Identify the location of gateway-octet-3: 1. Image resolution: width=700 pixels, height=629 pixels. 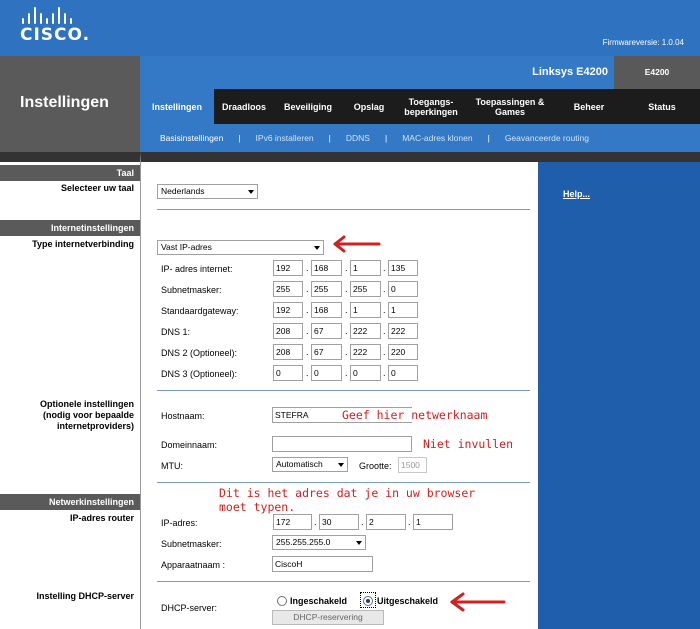
(365, 310).